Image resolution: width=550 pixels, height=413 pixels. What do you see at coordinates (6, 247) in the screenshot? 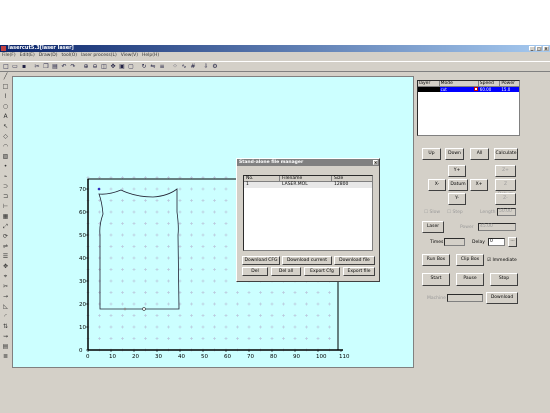
I see `mirror-tool-icon: ⇌` at bounding box center [6, 247].